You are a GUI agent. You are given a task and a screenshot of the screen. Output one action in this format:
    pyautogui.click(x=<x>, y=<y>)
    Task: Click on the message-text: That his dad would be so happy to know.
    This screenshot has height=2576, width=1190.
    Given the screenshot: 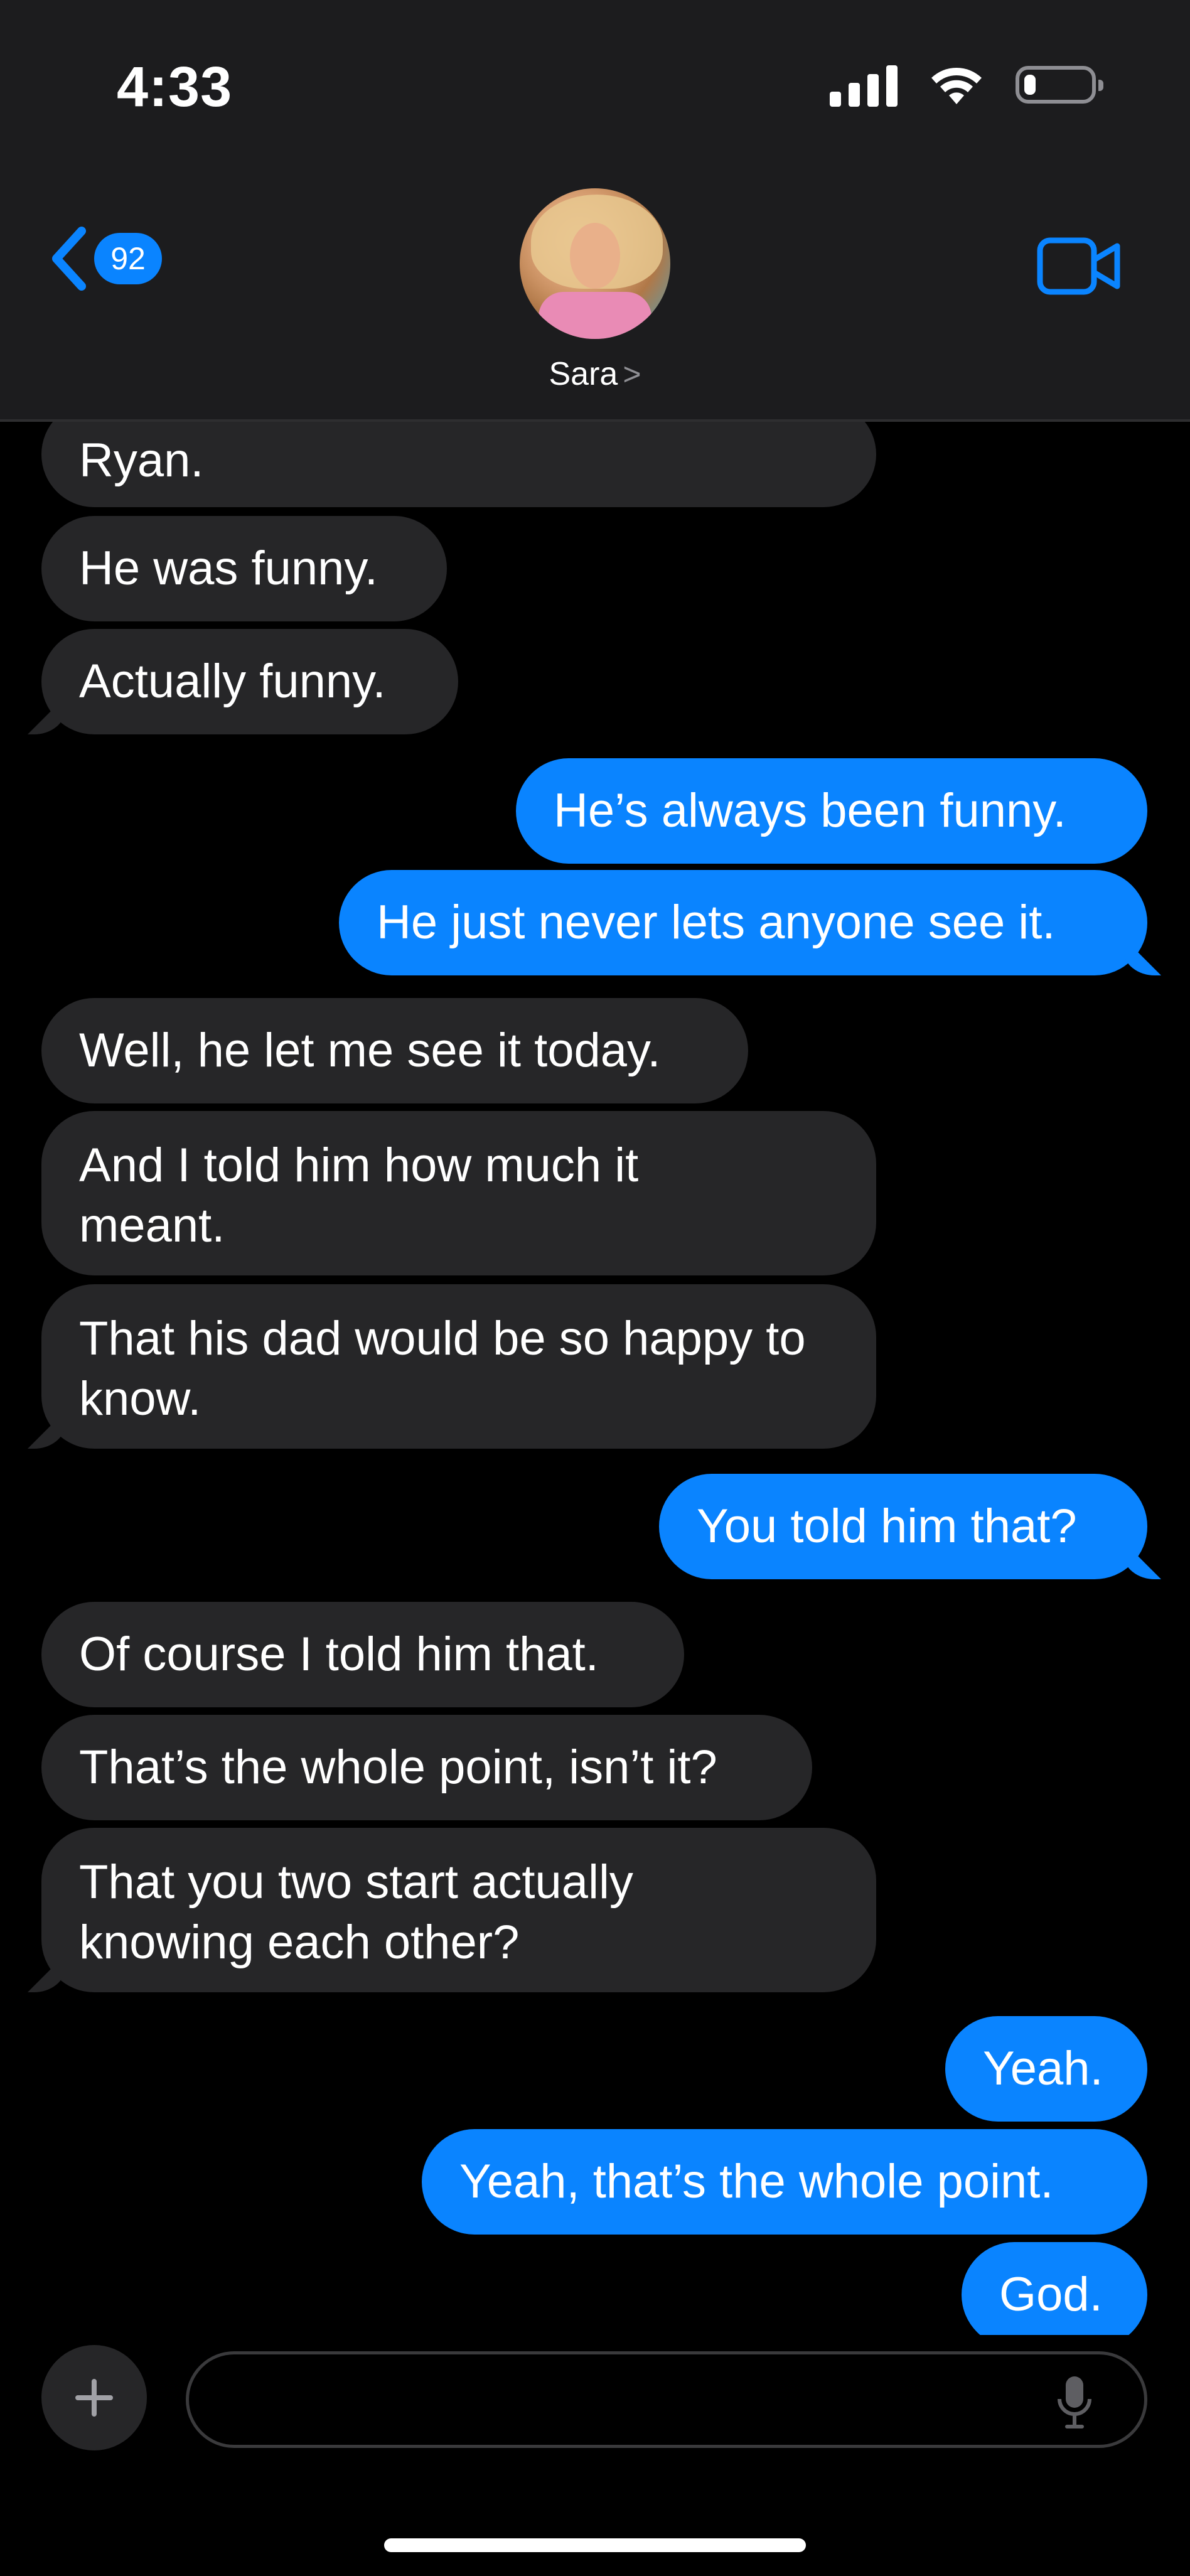 What is the action you would take?
    pyautogui.click(x=442, y=1368)
    